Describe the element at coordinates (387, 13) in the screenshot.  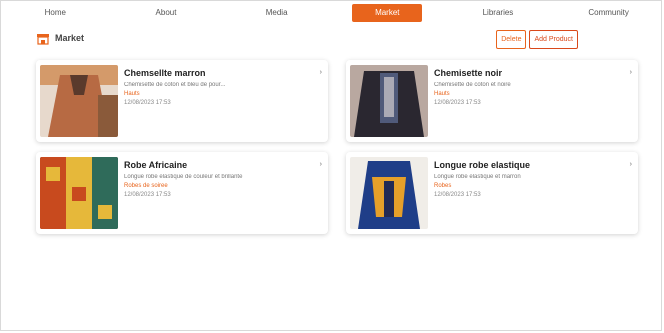
I see `tab-market: Market` at that location.